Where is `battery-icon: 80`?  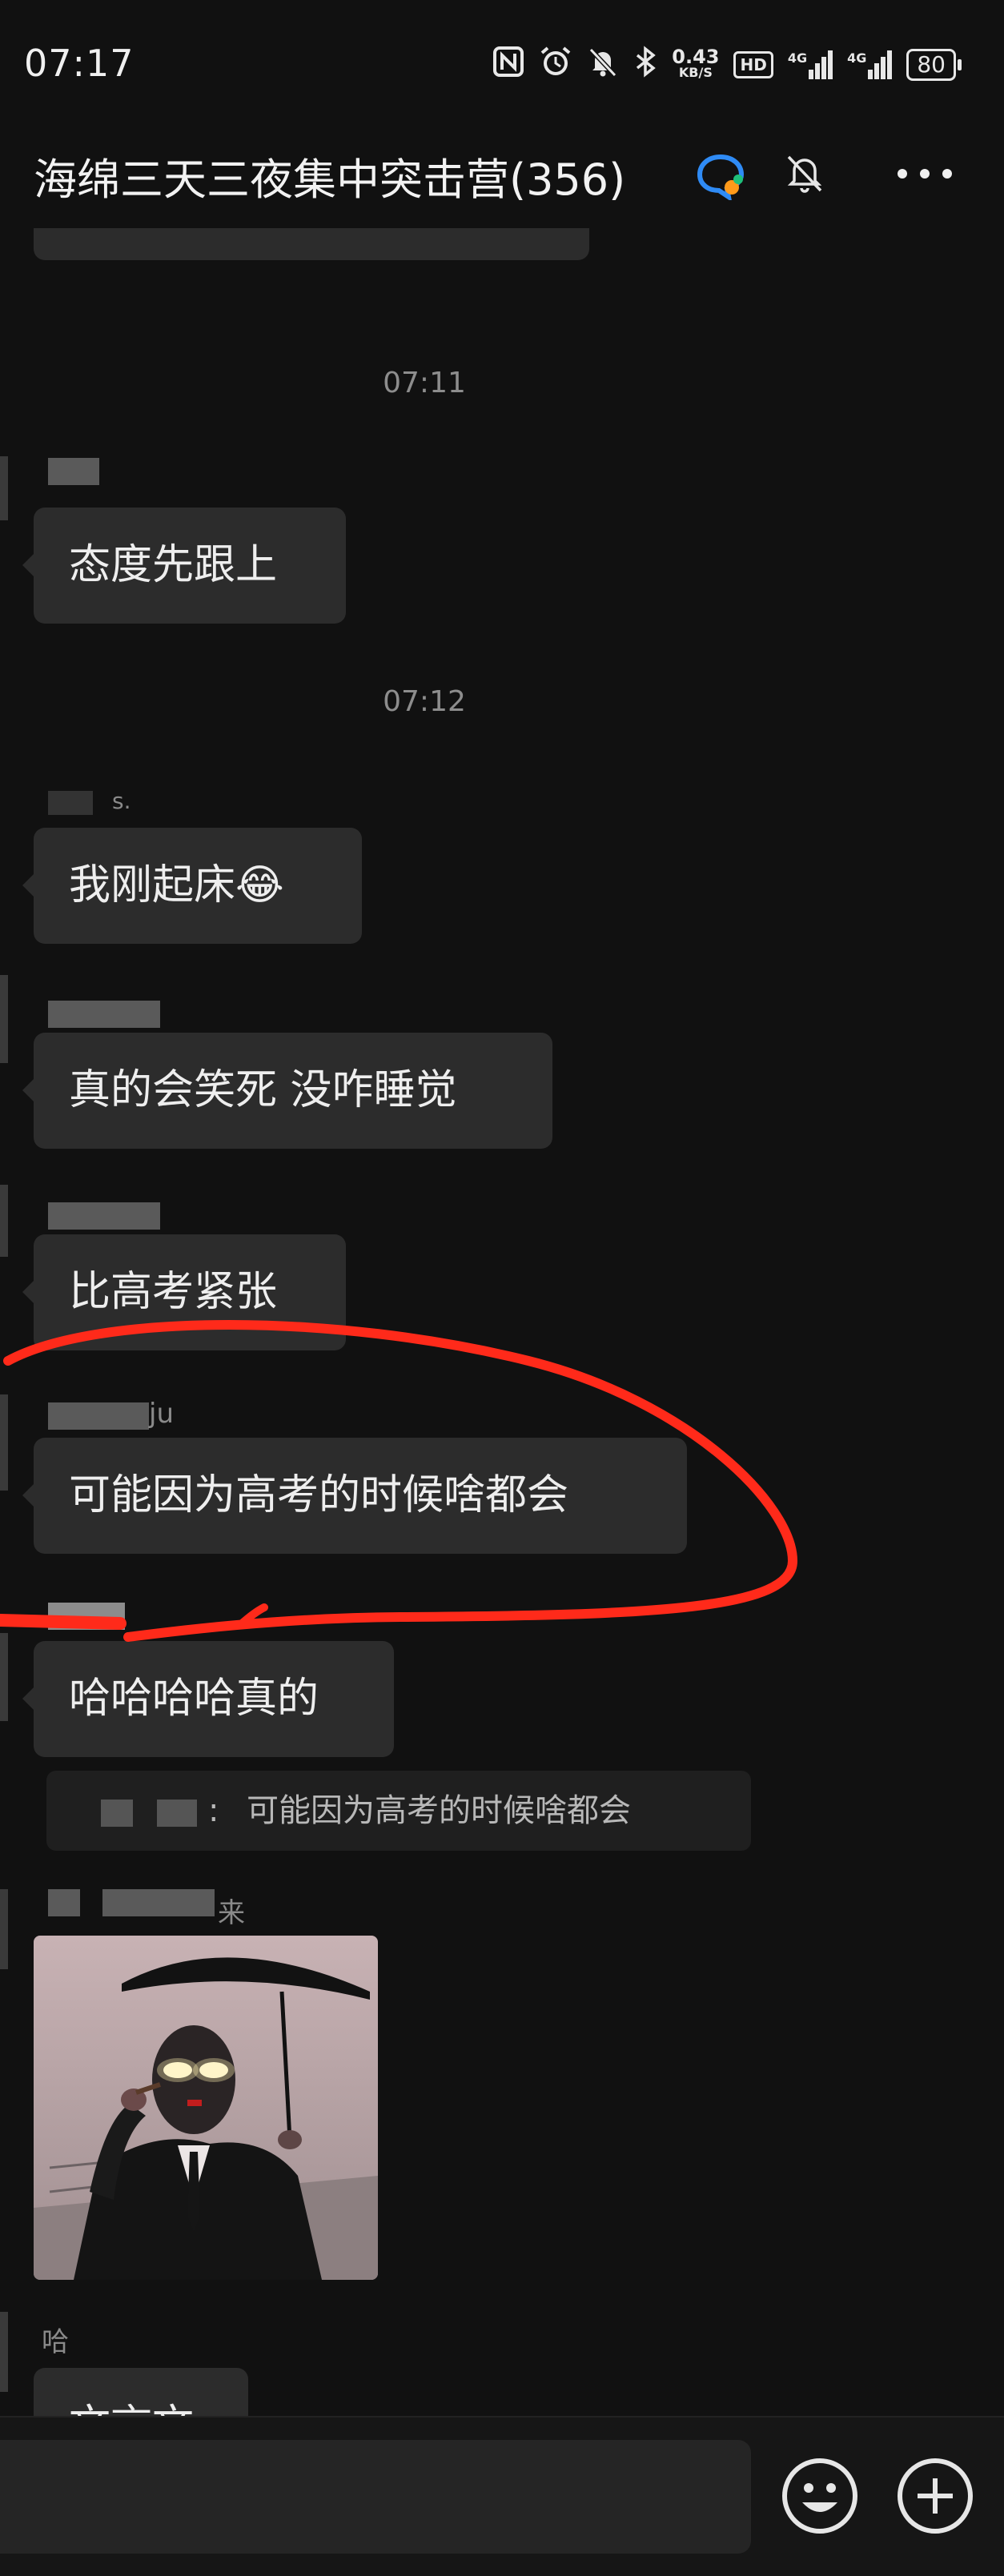 battery-icon: 80 is located at coordinates (934, 64).